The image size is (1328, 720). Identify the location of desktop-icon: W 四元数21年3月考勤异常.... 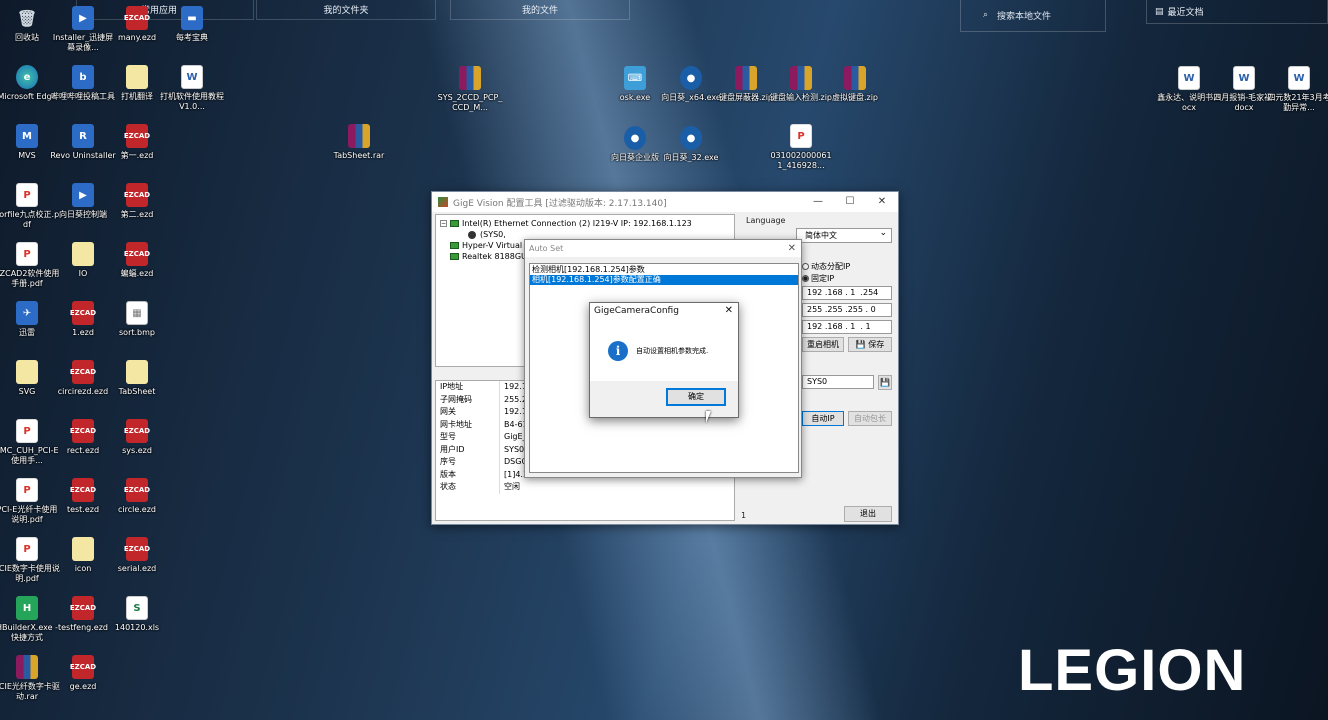
(1297, 89).